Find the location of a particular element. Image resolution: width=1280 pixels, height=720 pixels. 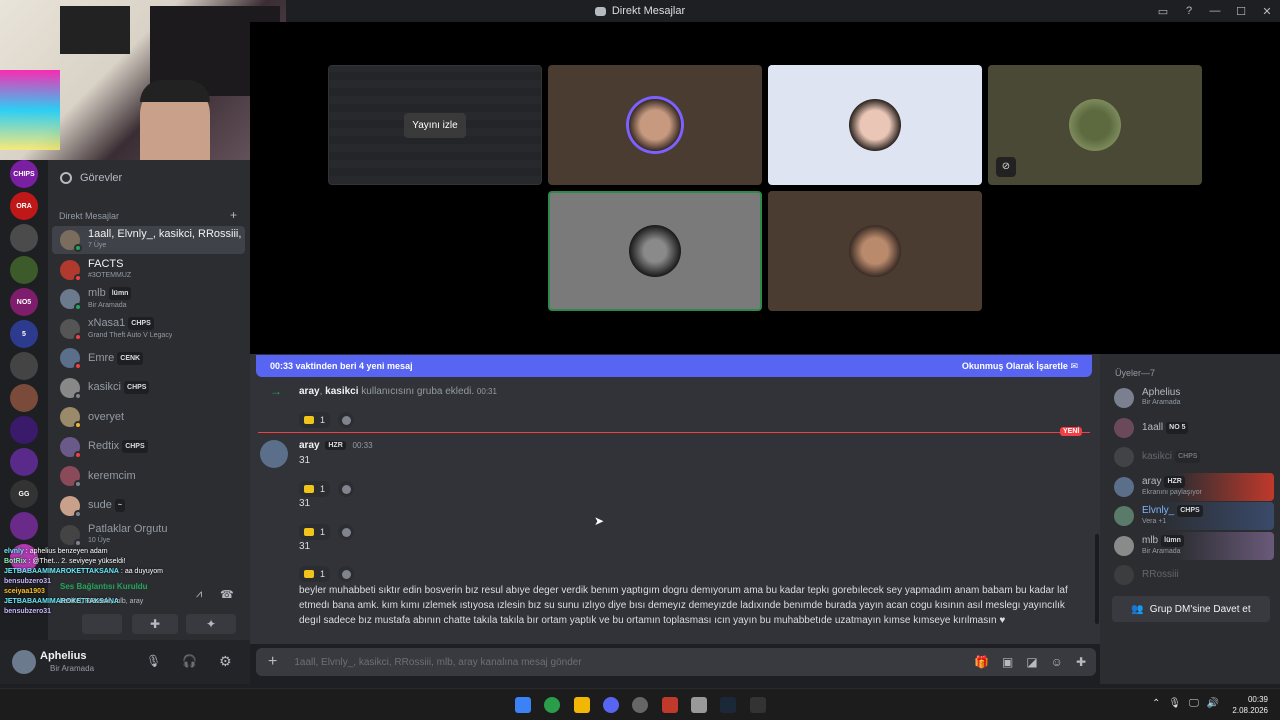

screen-share-tile: Yayını izle is located at coordinates (435, 125).